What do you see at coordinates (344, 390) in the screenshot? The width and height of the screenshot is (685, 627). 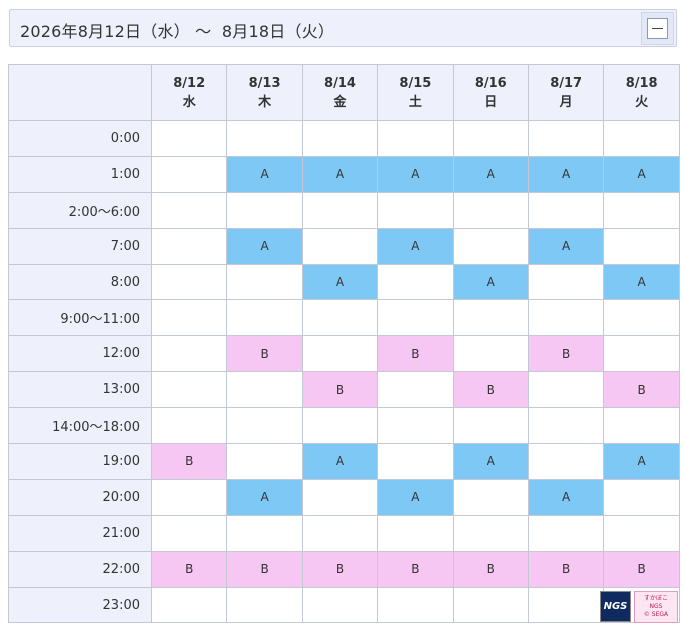 I see `time-row: 13:00 B B B` at bounding box center [344, 390].